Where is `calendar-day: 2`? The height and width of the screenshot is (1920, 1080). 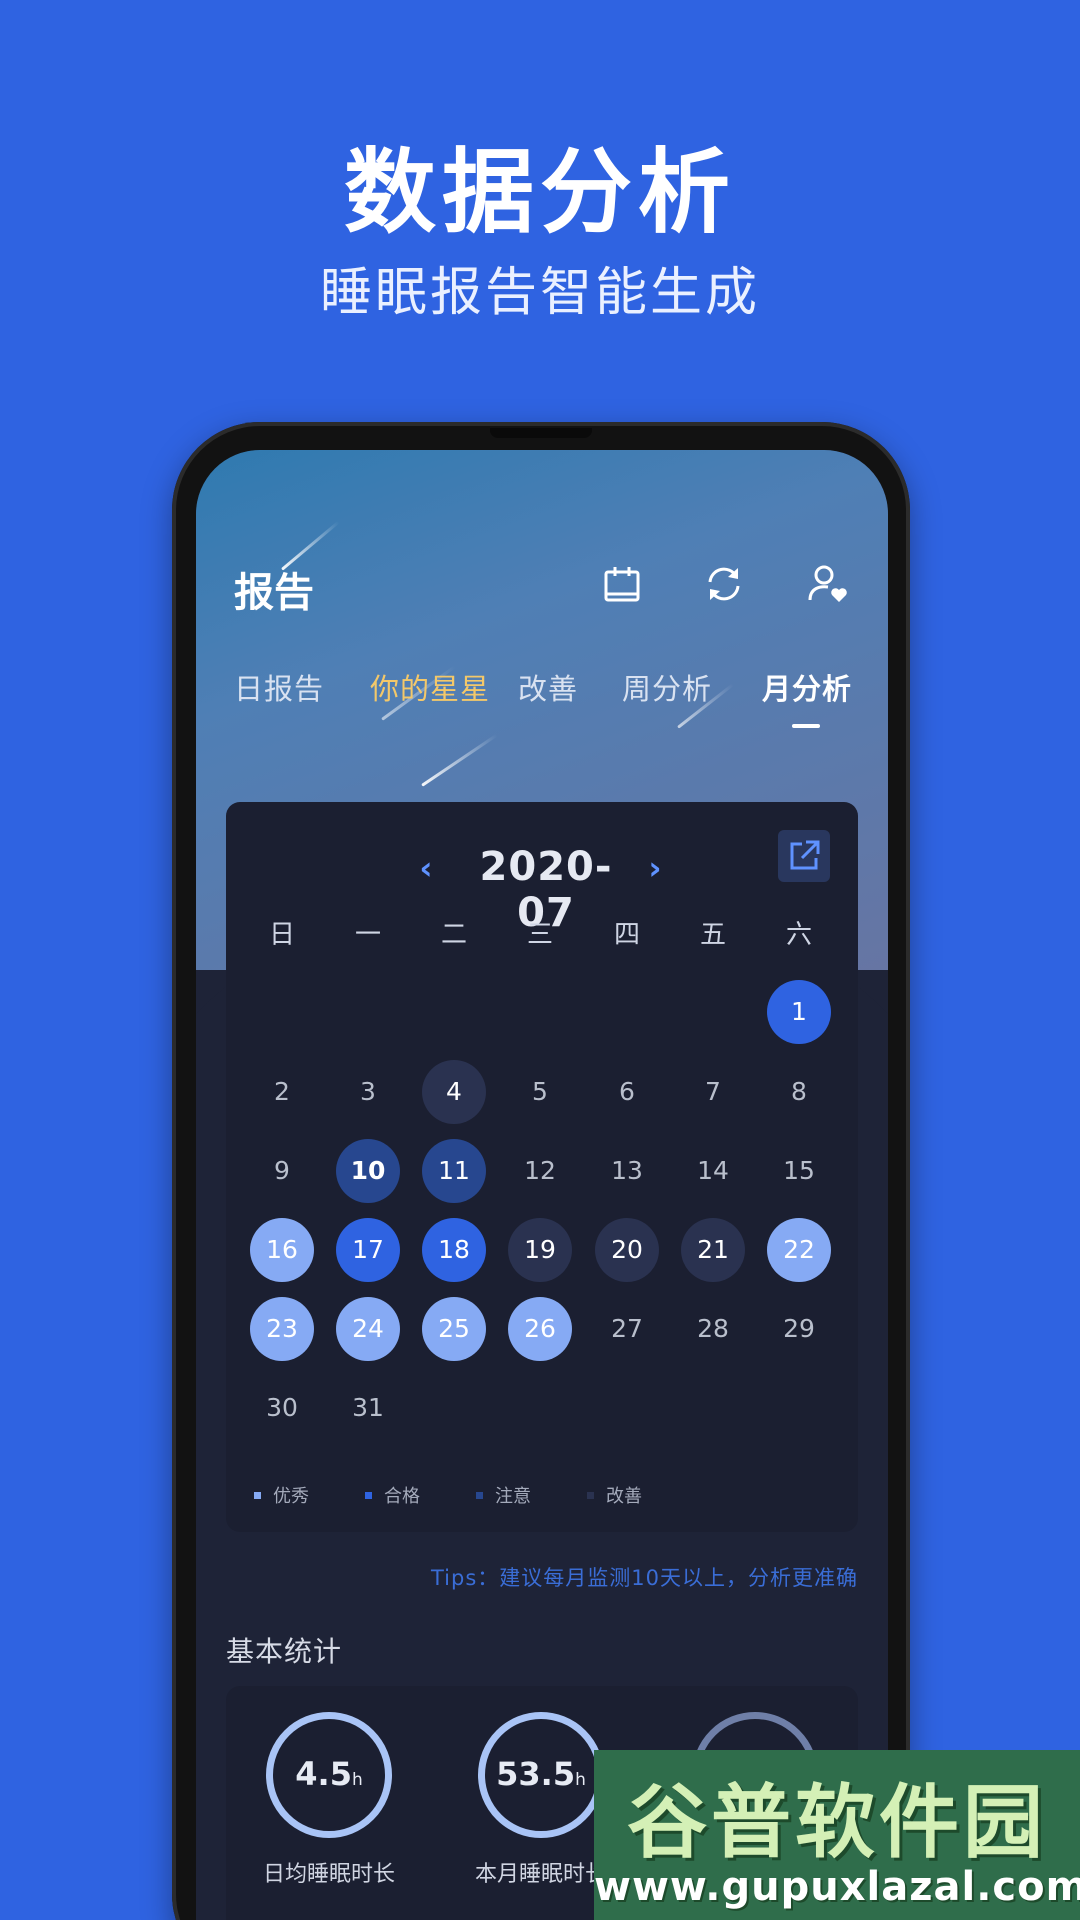
calendar-day: 2 is located at coordinates (282, 1092).